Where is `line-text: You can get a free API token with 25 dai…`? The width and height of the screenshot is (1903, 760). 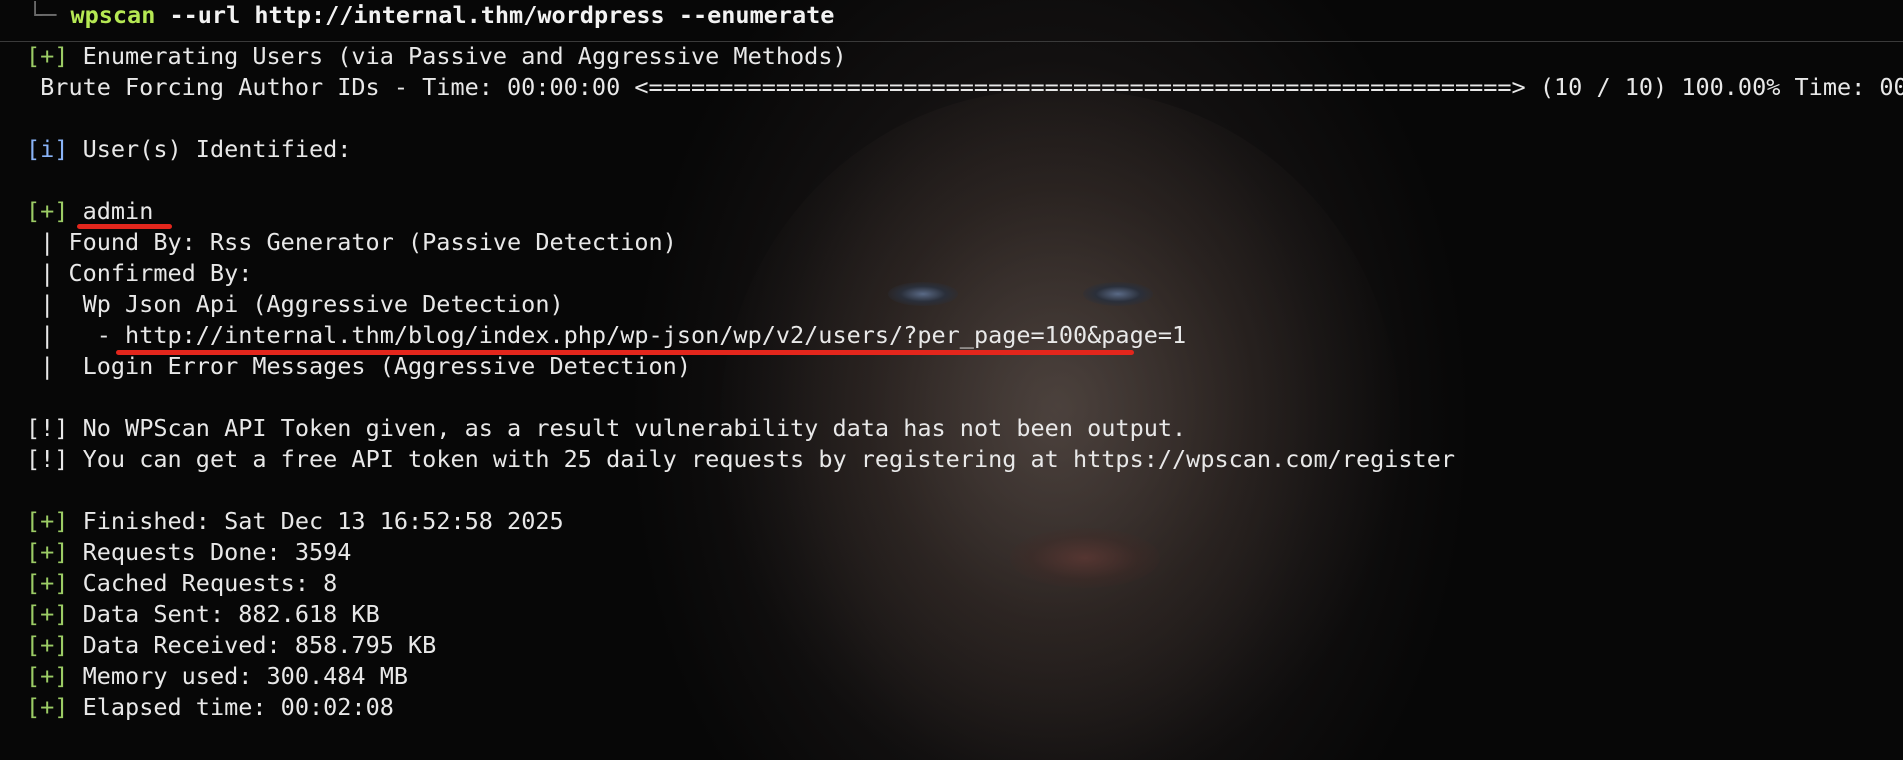
line-text: You can get a free API token with 25 dai… is located at coordinates (768, 459).